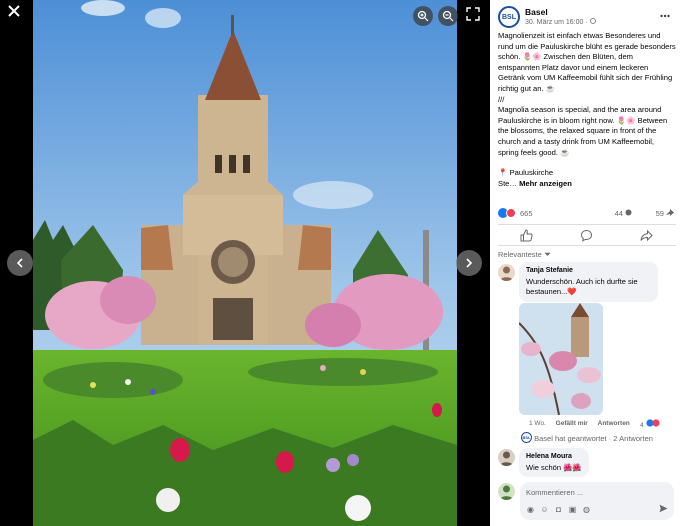 This screenshot has height=526, width=680. I want to click on camera-icon: ◘, so click(558, 509).